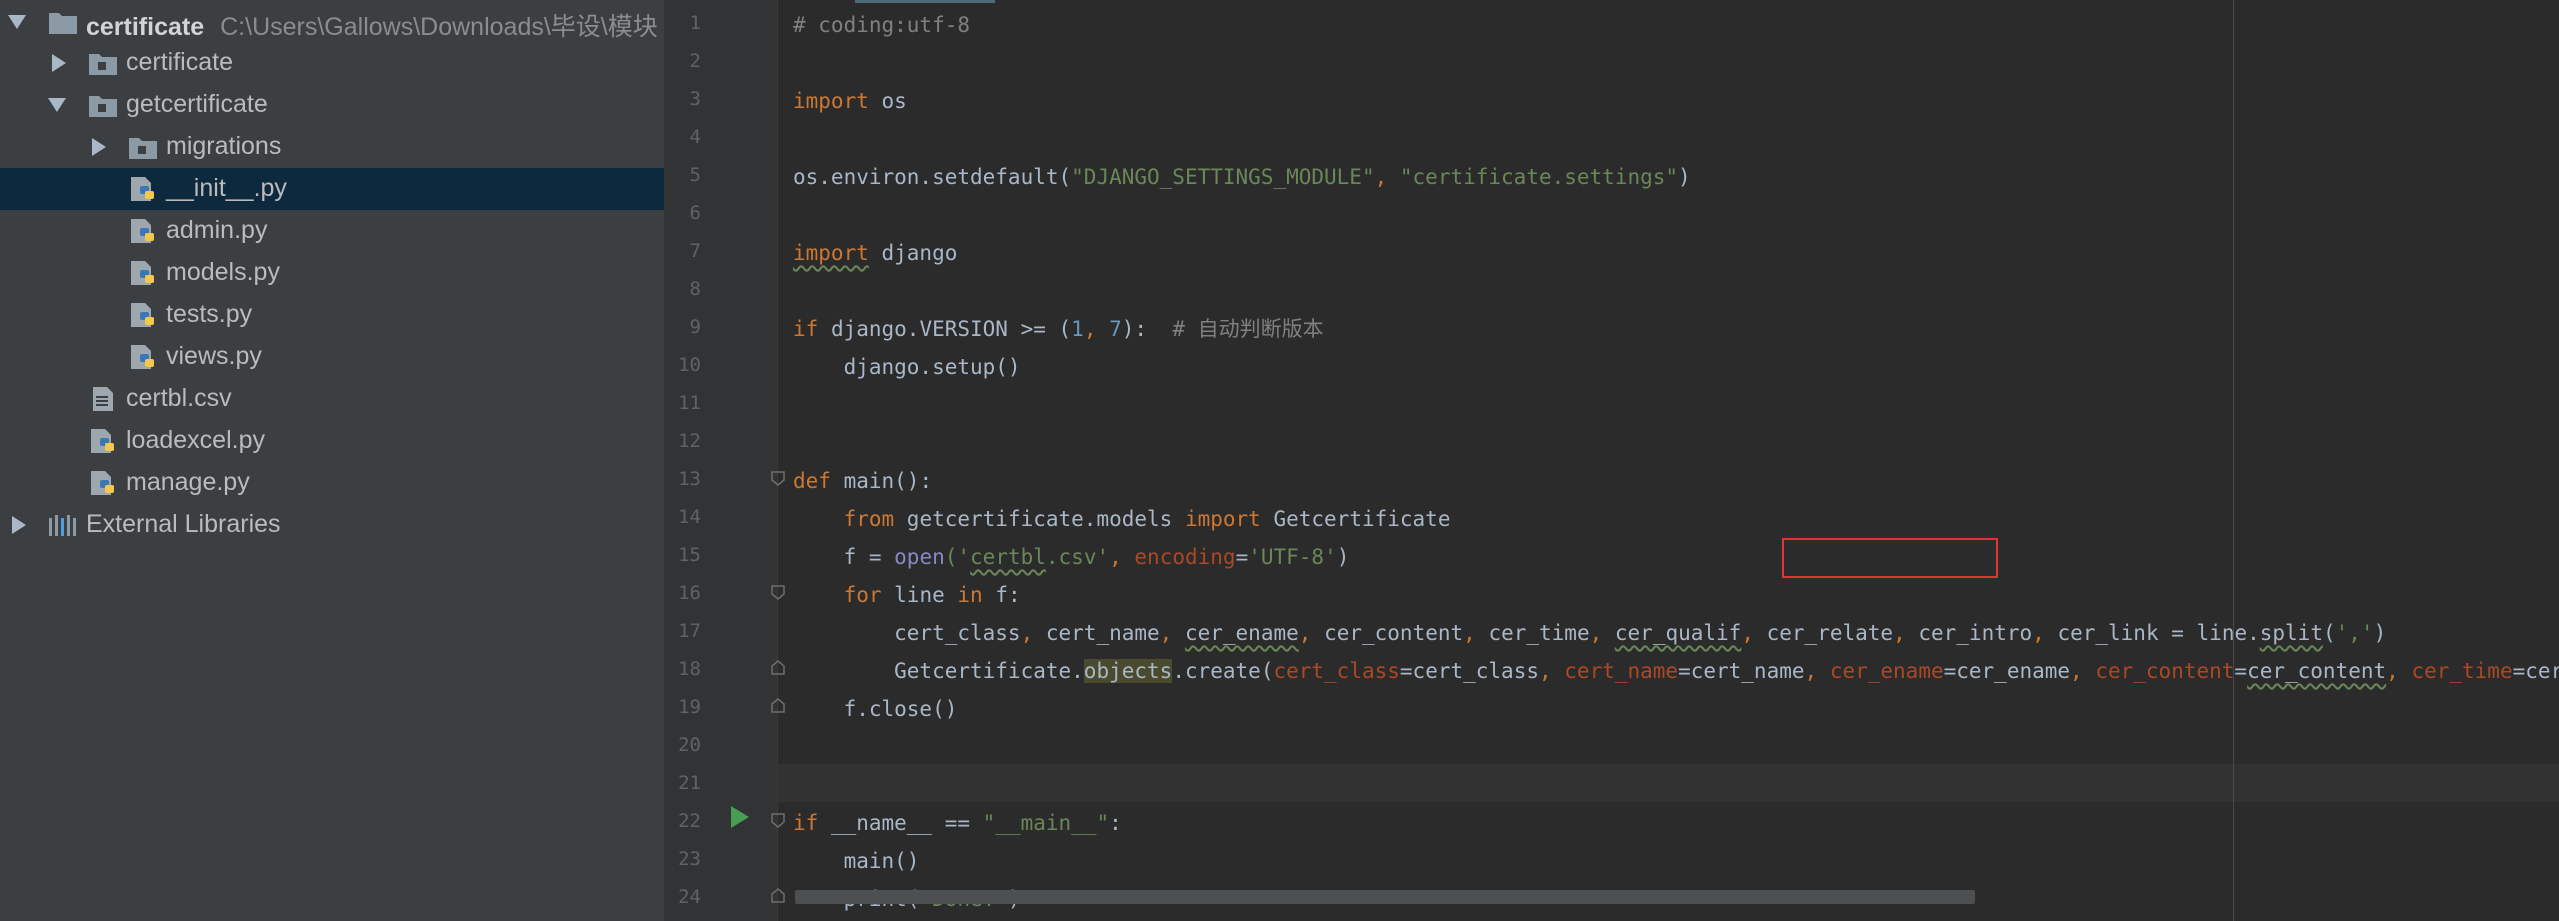 The width and height of the screenshot is (2559, 921). Describe the element at coordinates (695, 175) in the screenshot. I see `line-number: 5` at that location.